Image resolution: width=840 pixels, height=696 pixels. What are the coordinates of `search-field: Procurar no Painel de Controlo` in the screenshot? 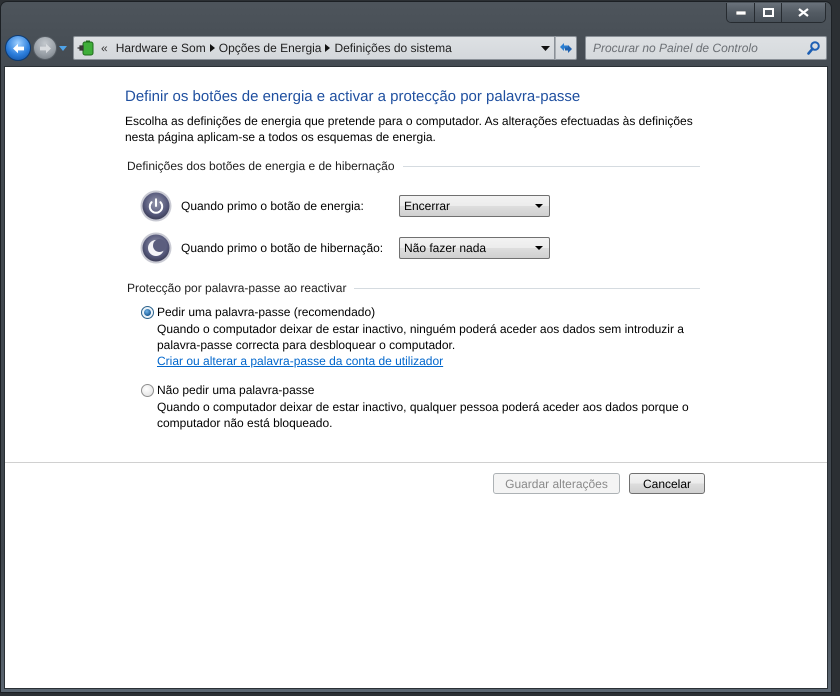 It's located at (706, 48).